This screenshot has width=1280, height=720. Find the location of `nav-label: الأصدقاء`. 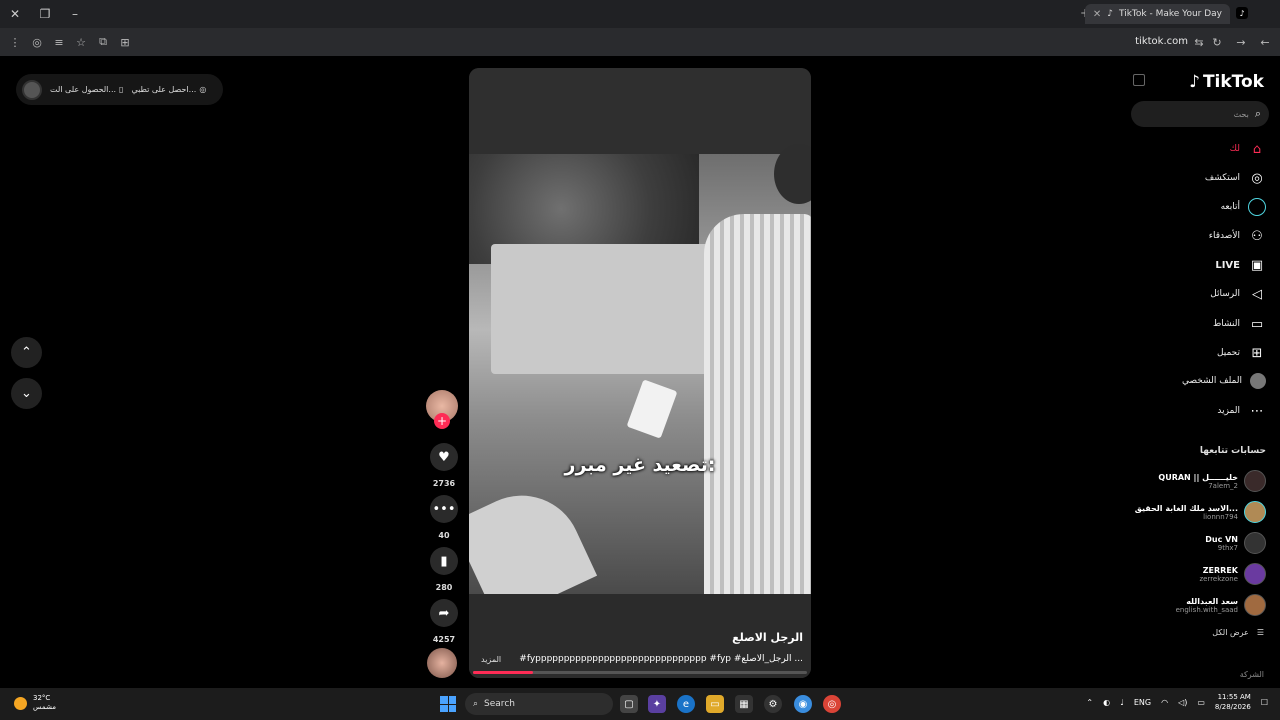

nav-label: الأصدقاء is located at coordinates (1224, 236).